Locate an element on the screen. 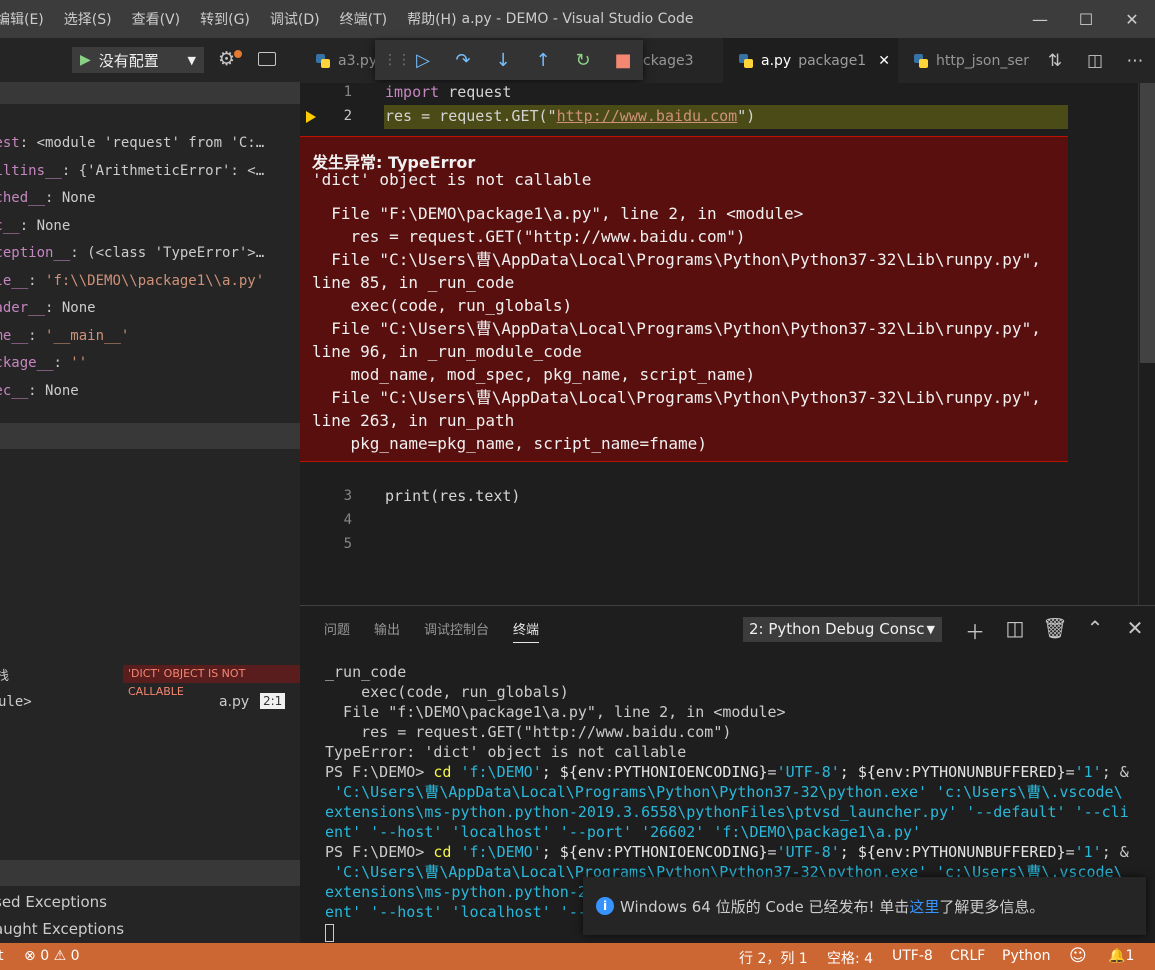  variable-name: oc__ is located at coordinates (10, 225).